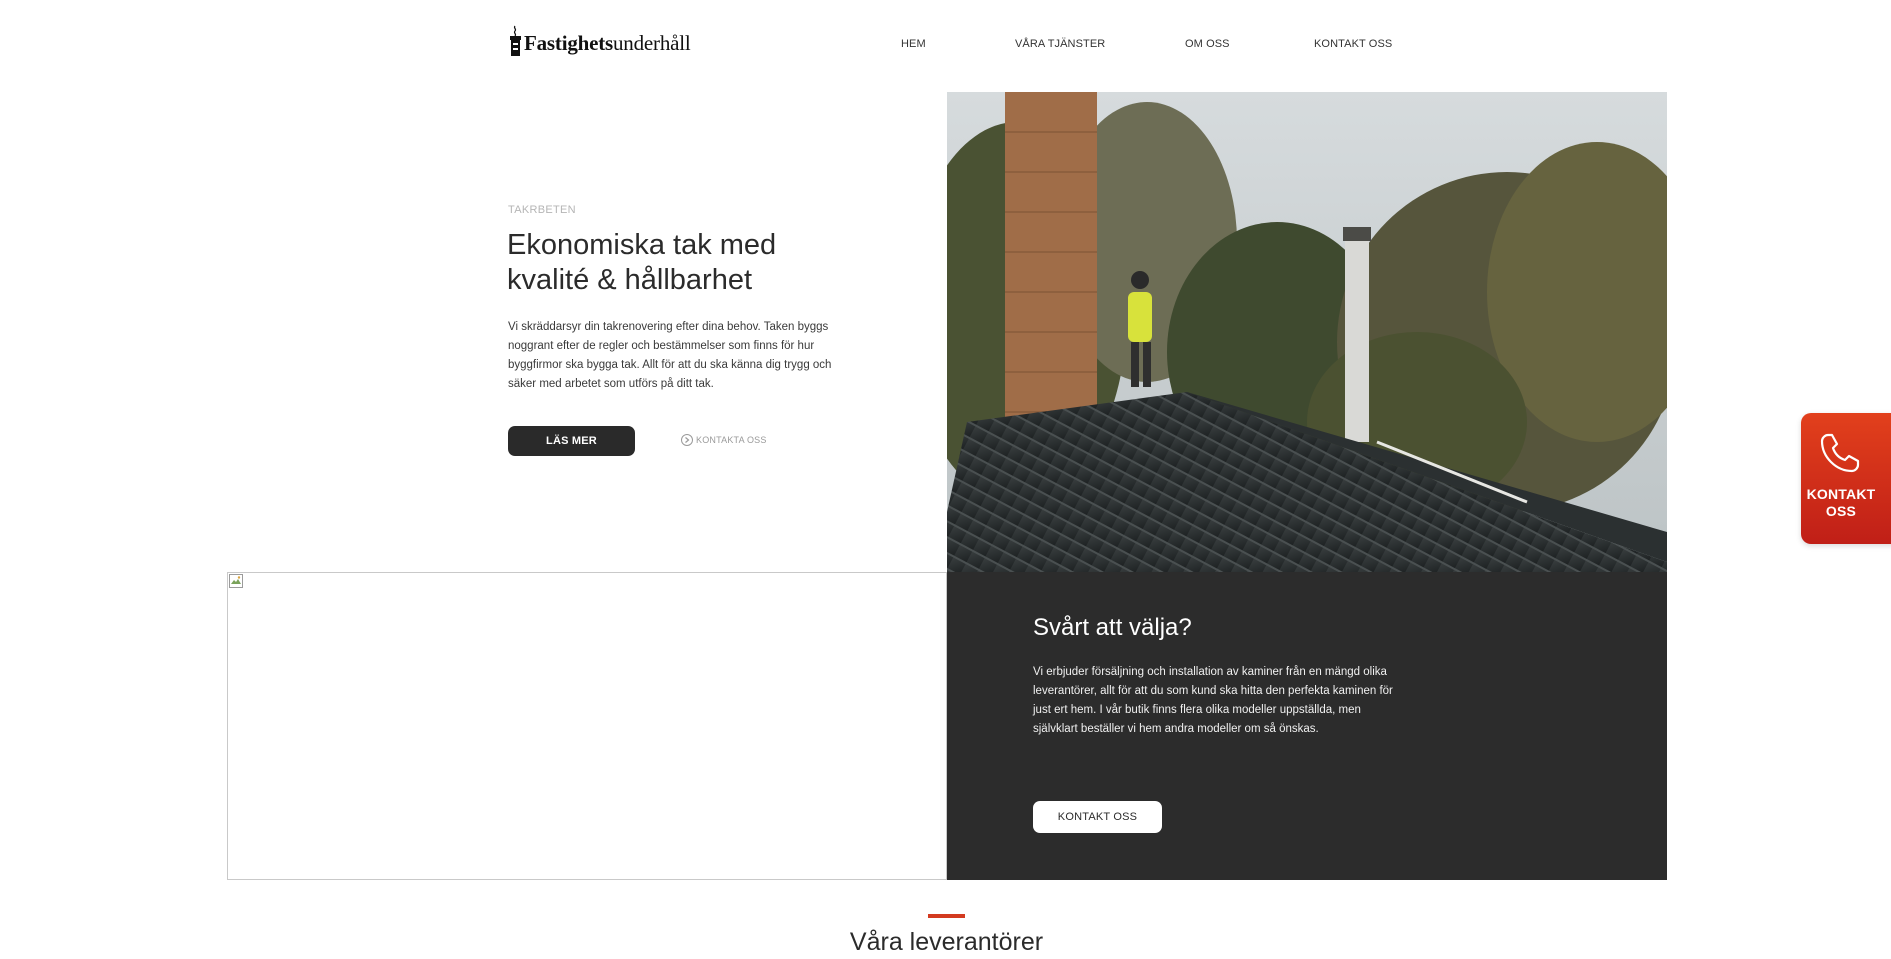 Image resolution: width=1891 pixels, height=959 pixels. I want to click on read-more-button: LÄS MER, so click(571, 441).